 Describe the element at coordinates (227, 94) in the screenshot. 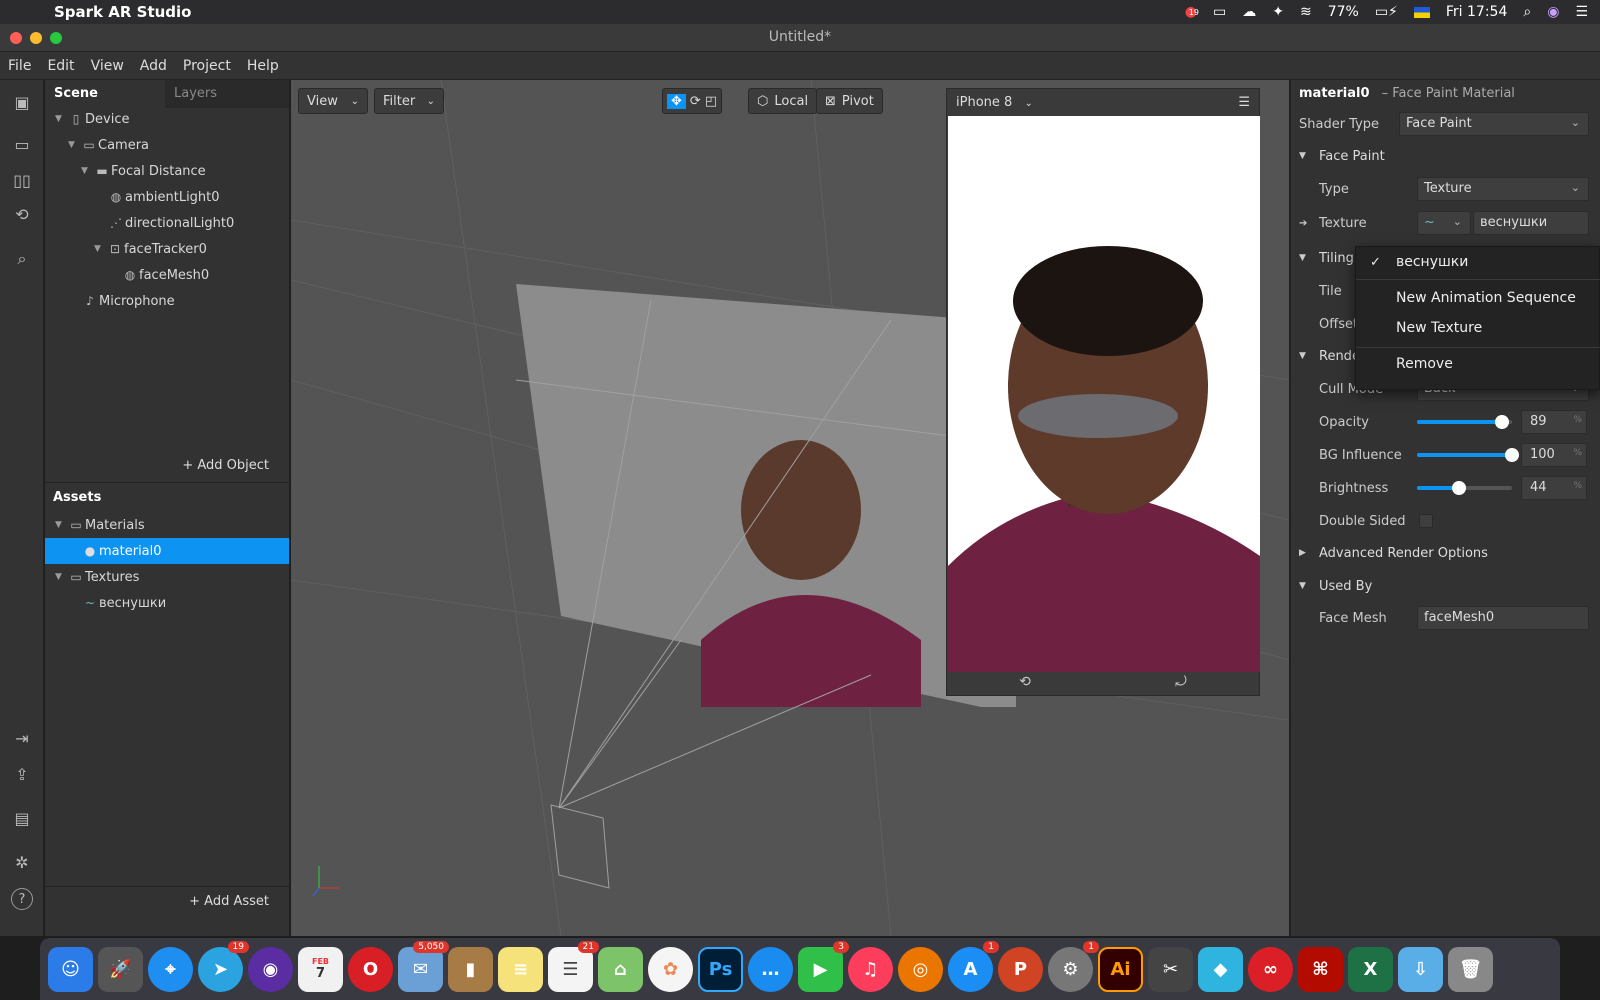

I see `tab-layers: Layers` at that location.